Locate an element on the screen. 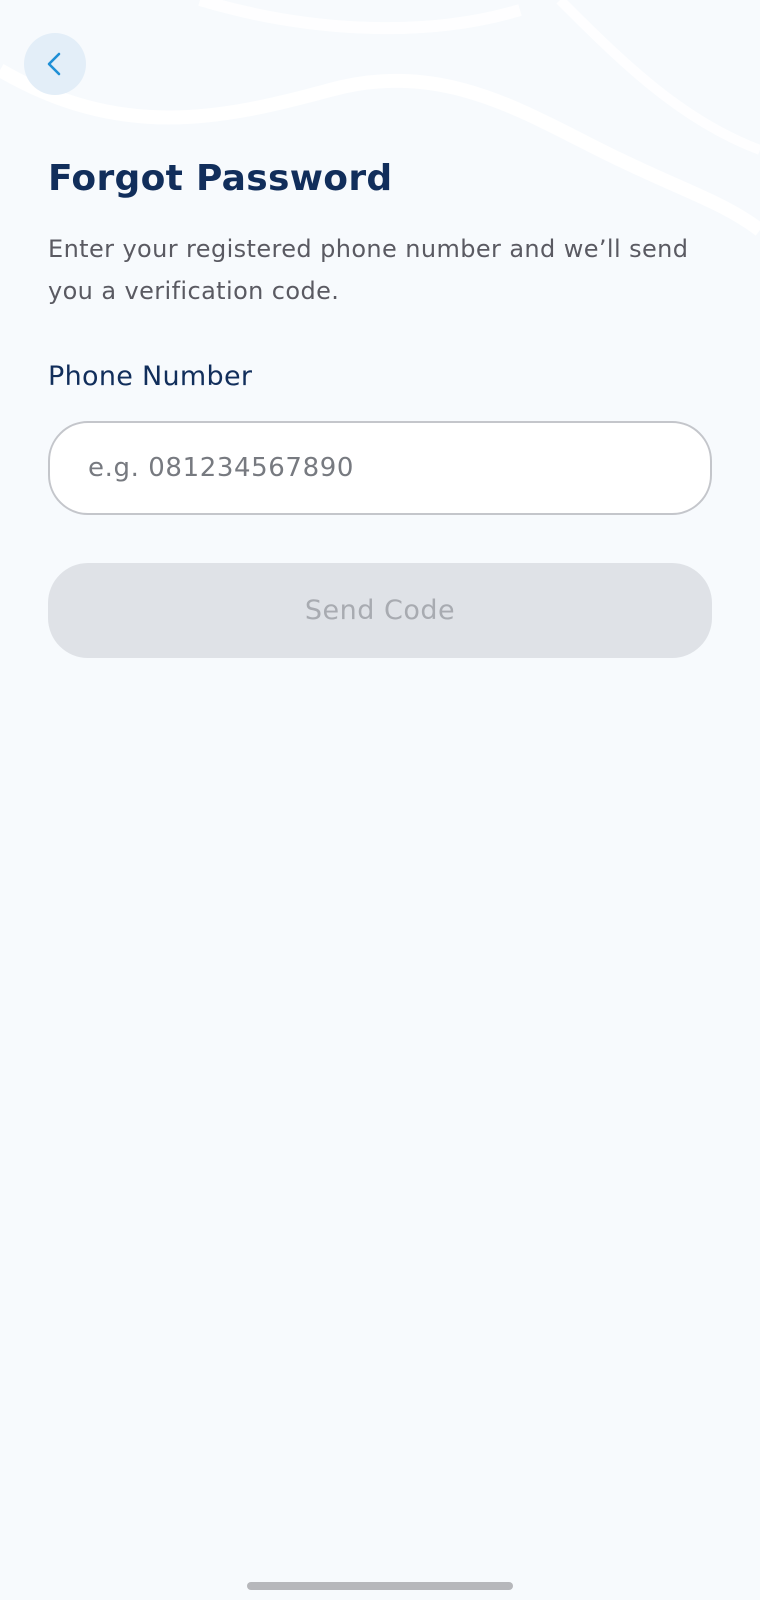 This screenshot has width=760, height=1600. back-button is located at coordinates (55, 64).